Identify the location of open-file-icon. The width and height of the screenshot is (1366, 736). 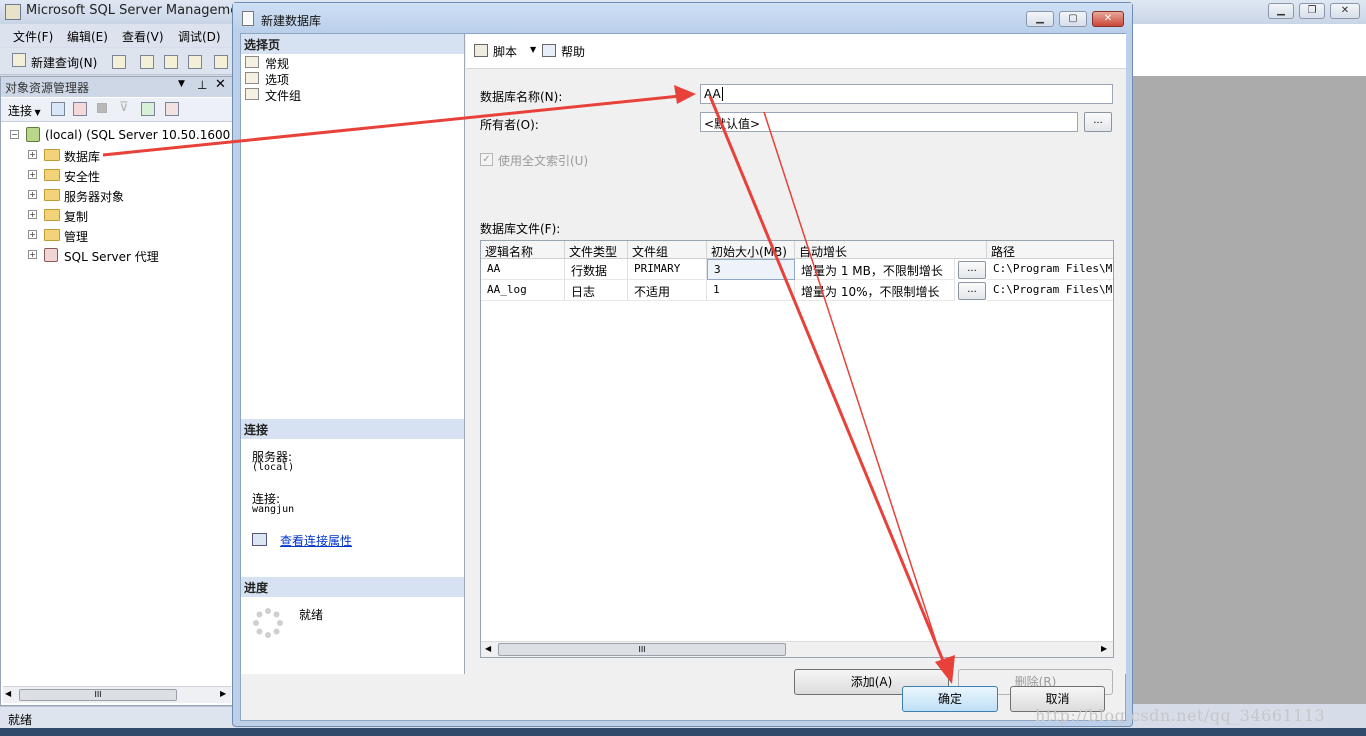
(119, 62).